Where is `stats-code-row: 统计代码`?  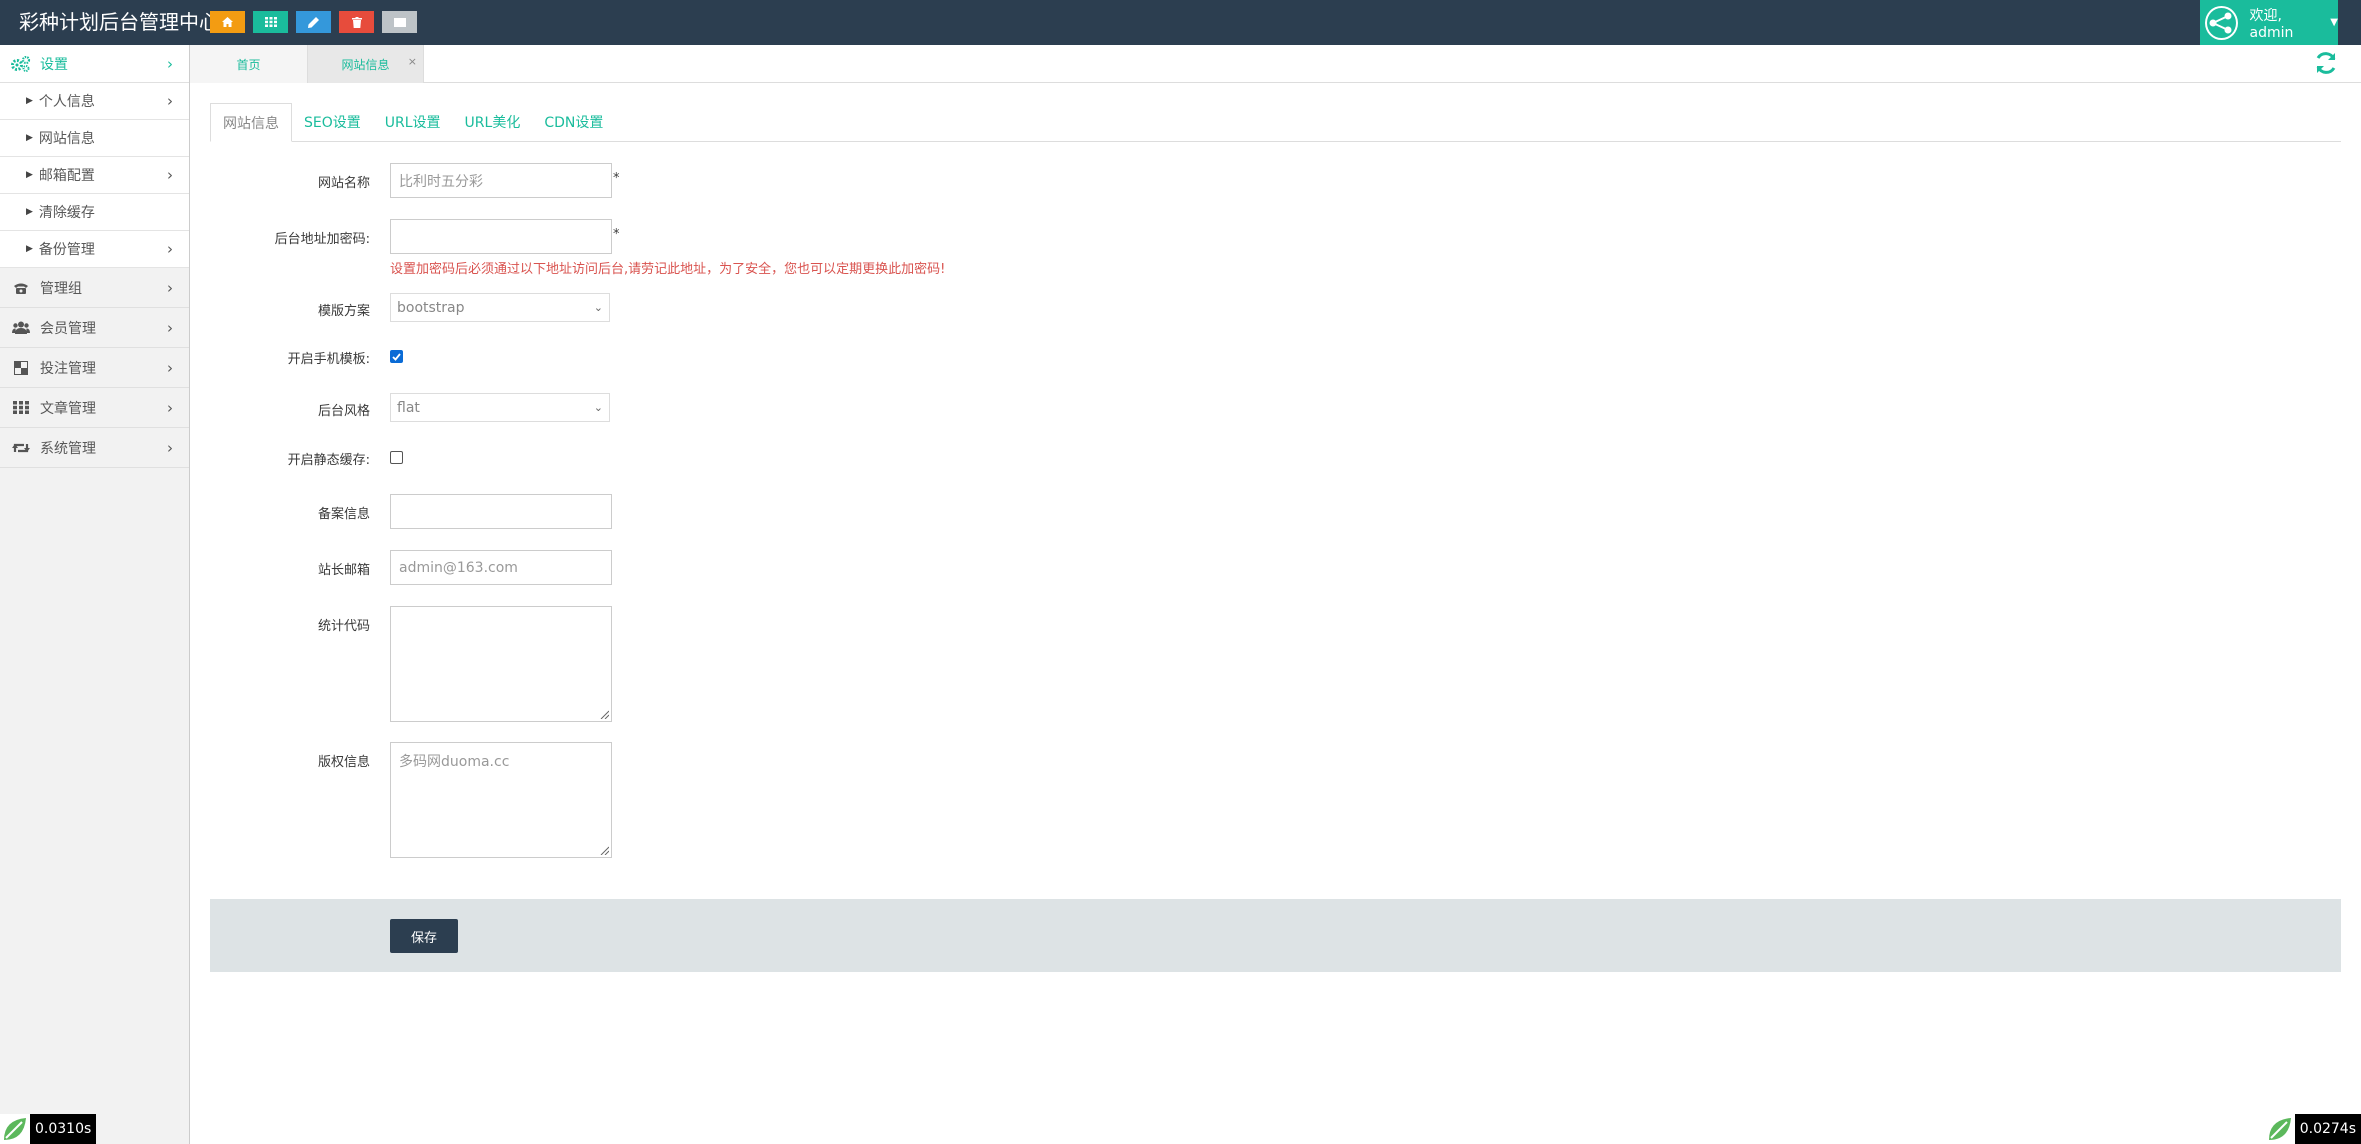 stats-code-row: 统计代码 is located at coordinates (1275, 664).